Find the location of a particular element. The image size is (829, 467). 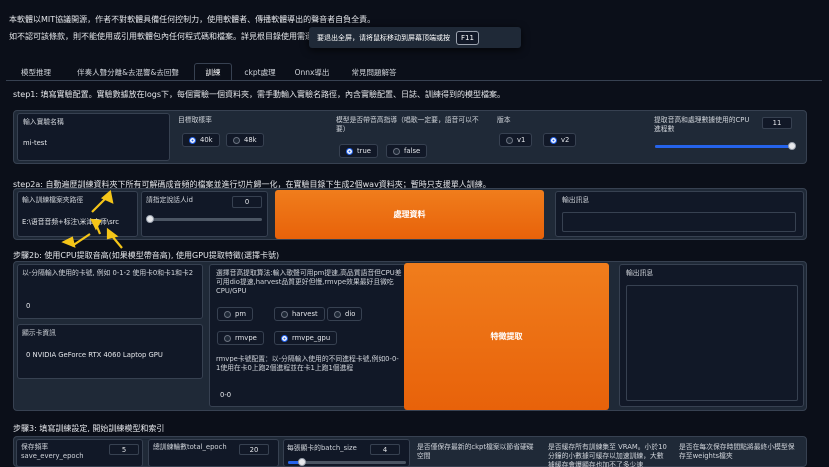

cpu-process-slider is located at coordinates (725, 146).